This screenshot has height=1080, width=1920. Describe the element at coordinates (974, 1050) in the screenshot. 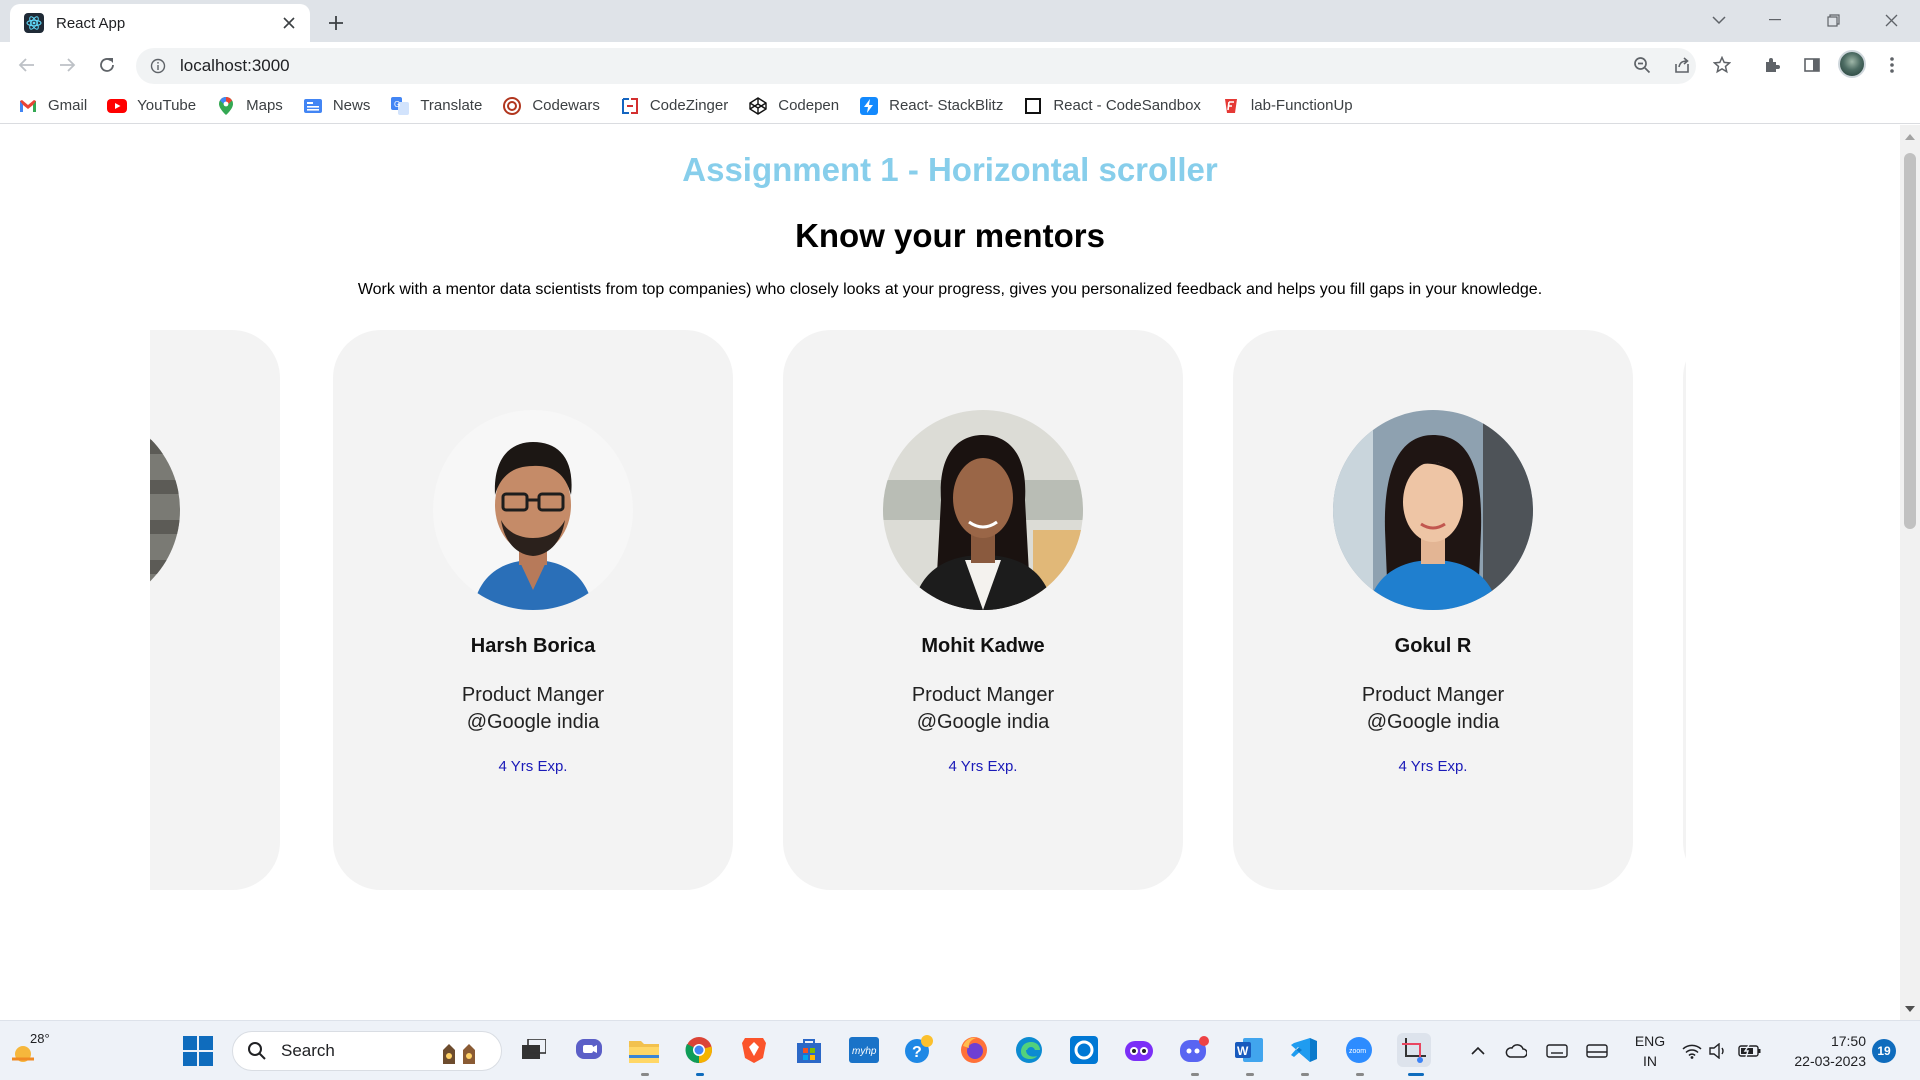

I see `firefox-icon` at that location.